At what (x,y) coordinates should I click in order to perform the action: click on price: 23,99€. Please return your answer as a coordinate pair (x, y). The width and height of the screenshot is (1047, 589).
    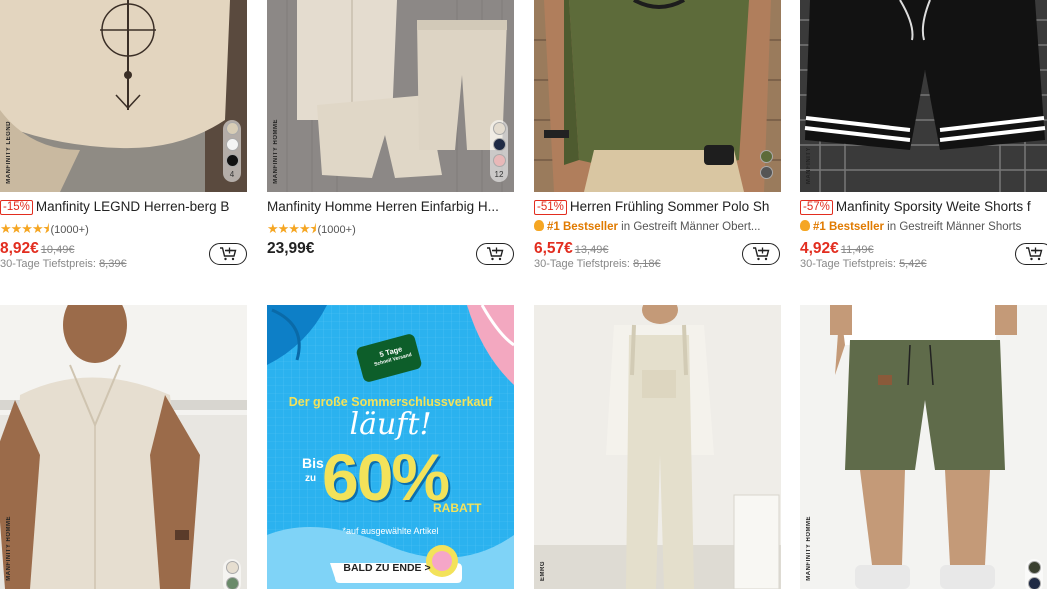
    Looking at the image, I should click on (291, 248).